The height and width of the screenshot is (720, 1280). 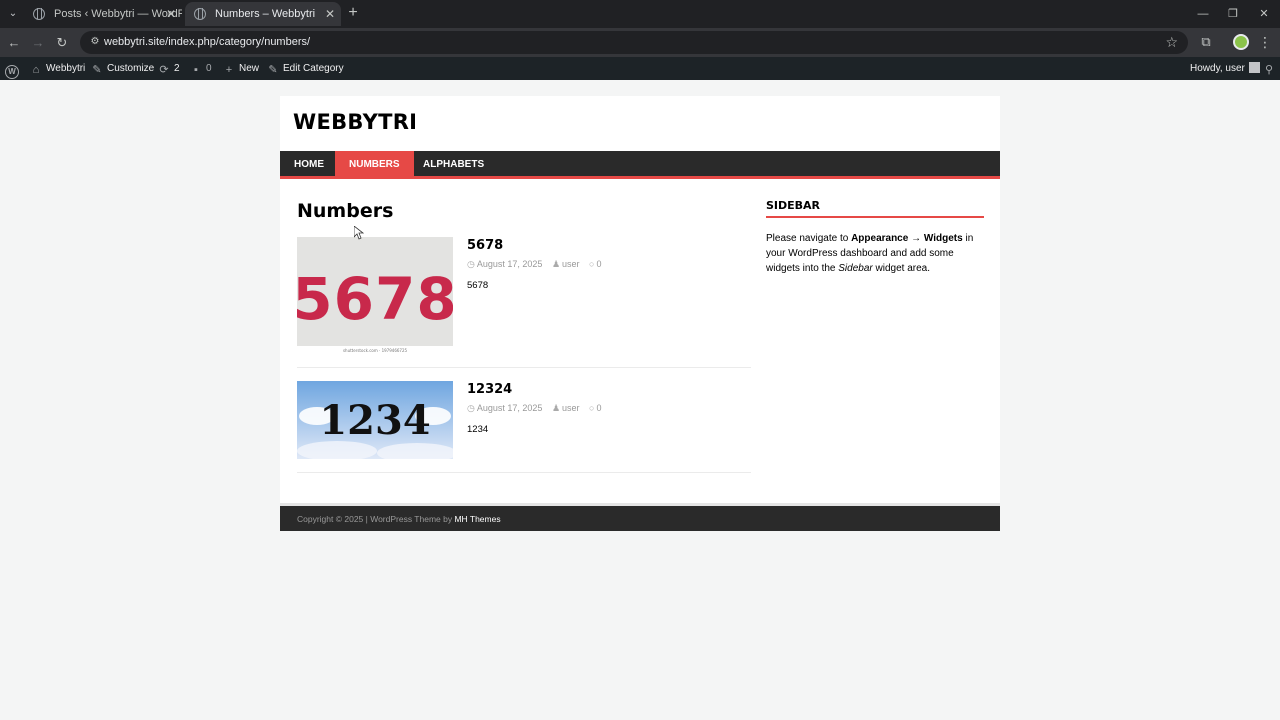 What do you see at coordinates (355, 122) in the screenshot?
I see `site-title: WEBBYTRI` at bounding box center [355, 122].